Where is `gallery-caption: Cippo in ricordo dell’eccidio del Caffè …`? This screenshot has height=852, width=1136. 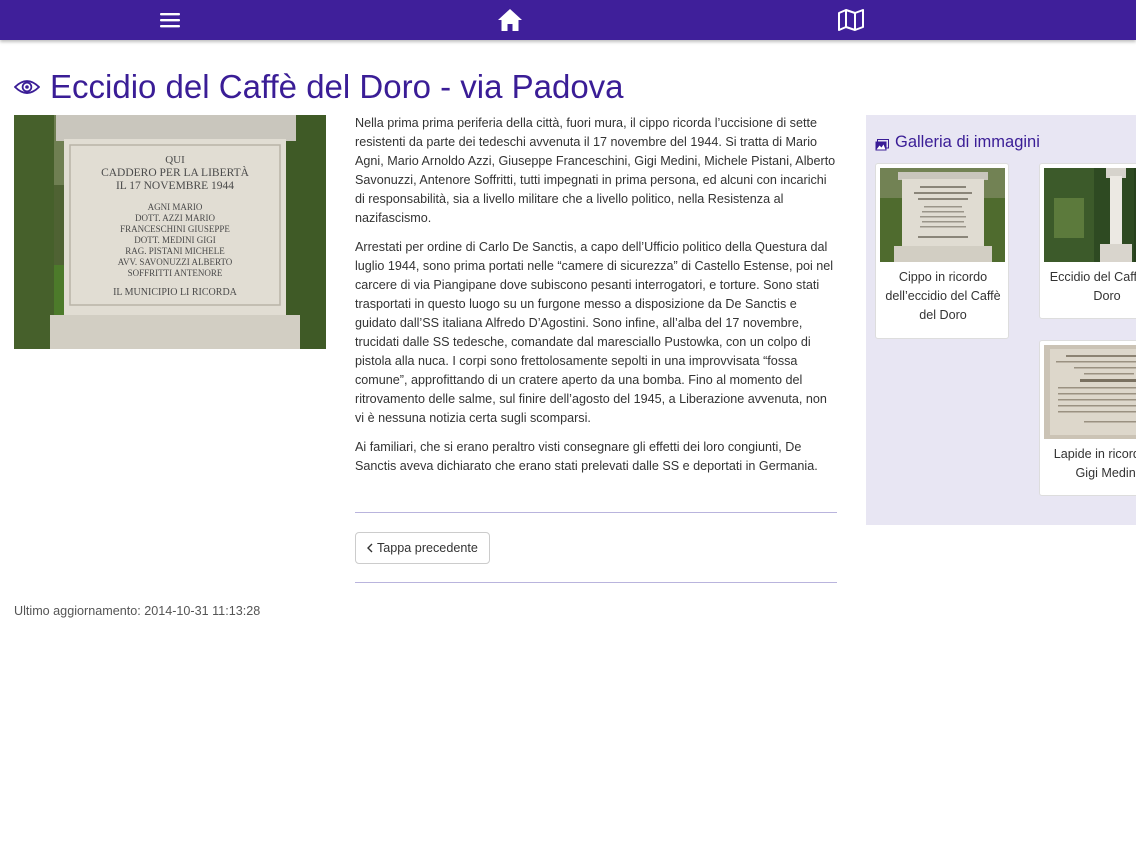 gallery-caption: Cippo in ricordo dell’eccidio del Caffè … is located at coordinates (943, 296).